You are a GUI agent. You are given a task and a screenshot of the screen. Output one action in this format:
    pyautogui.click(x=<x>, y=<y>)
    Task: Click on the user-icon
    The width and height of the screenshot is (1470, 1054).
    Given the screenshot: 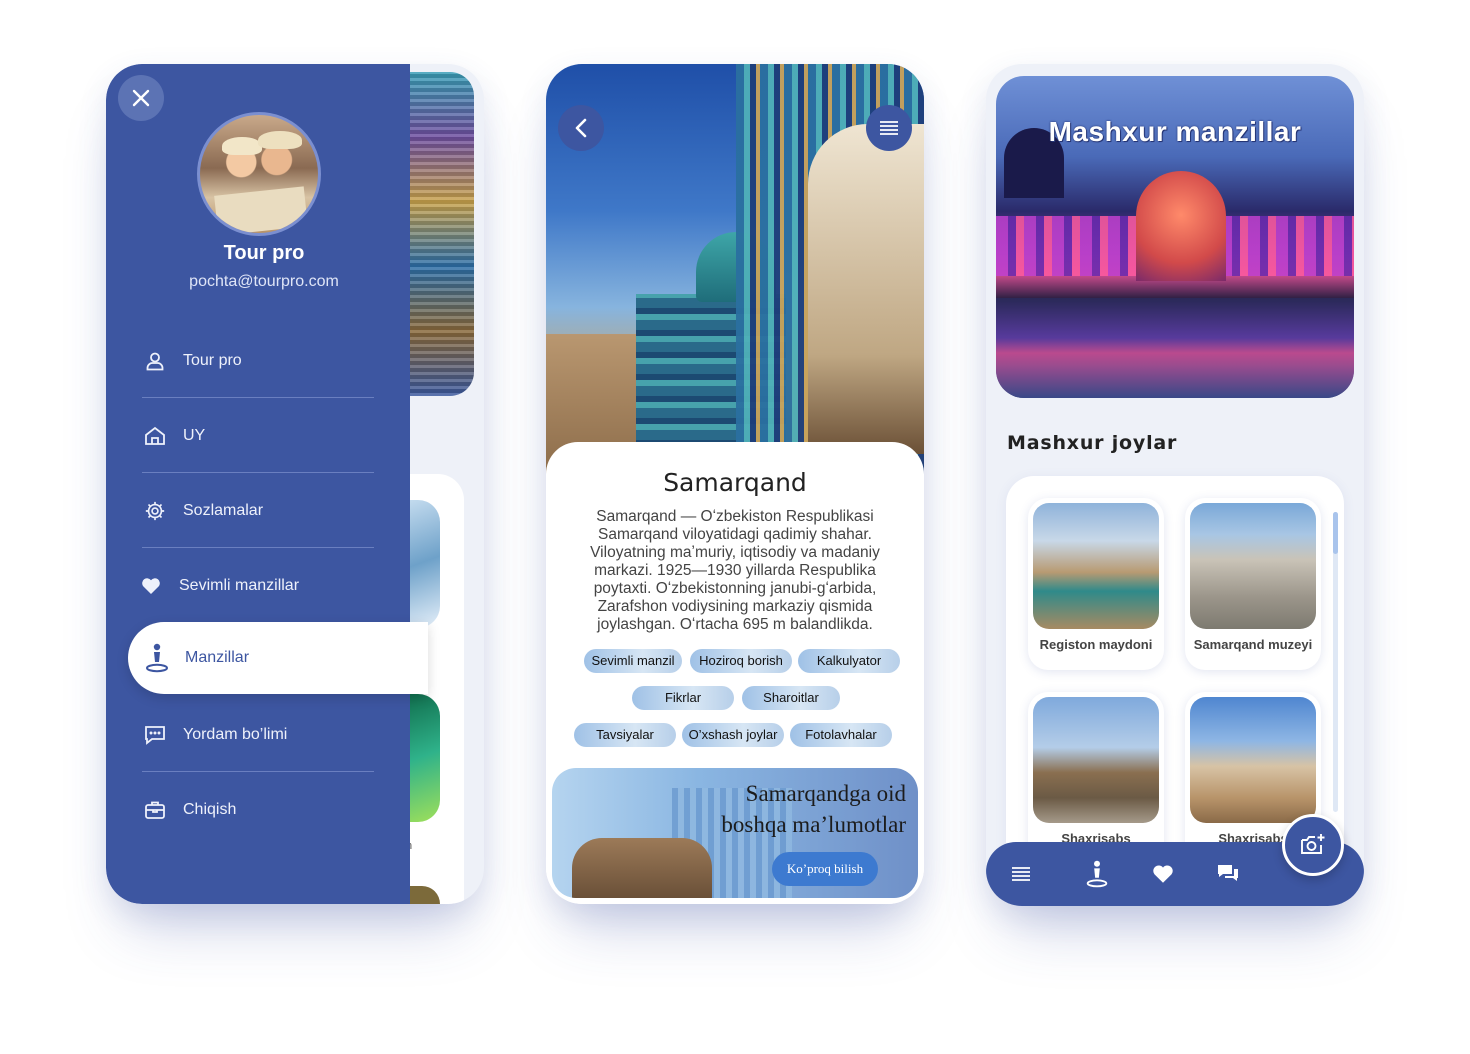 What is the action you would take?
    pyautogui.click(x=155, y=361)
    